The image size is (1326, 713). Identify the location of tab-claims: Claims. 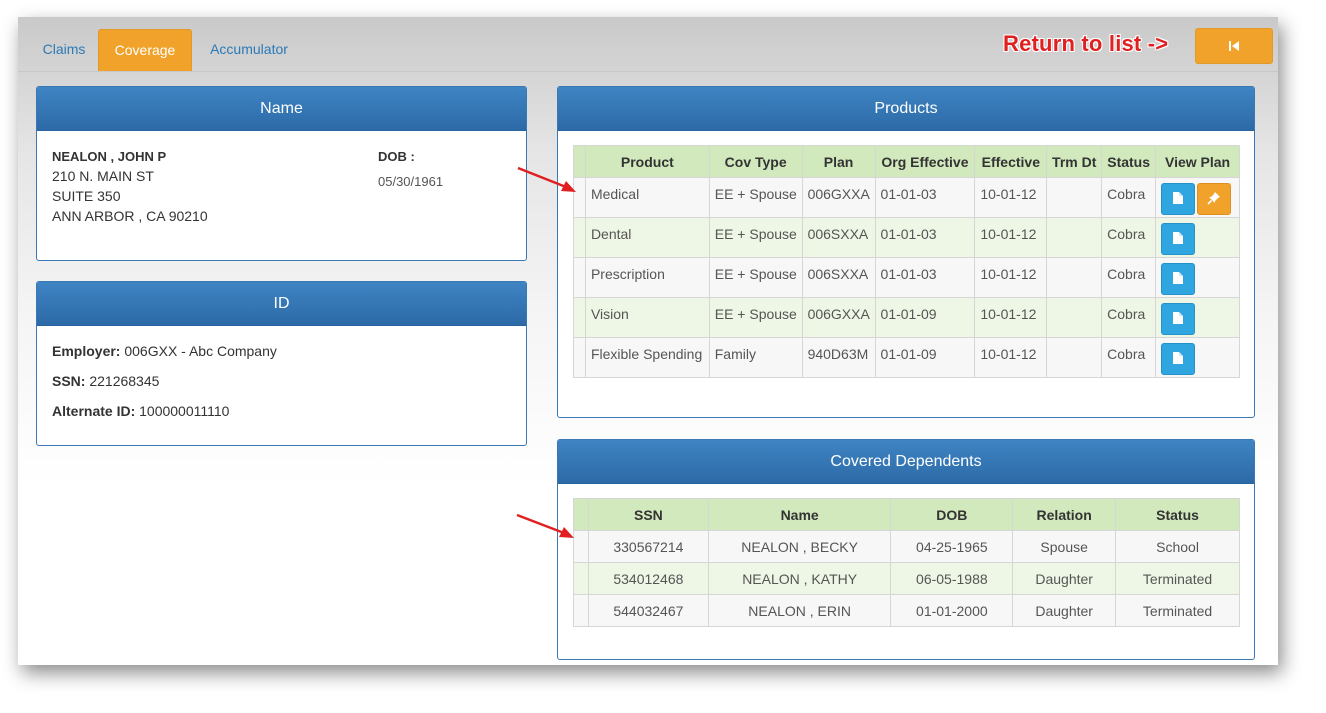
(64, 49).